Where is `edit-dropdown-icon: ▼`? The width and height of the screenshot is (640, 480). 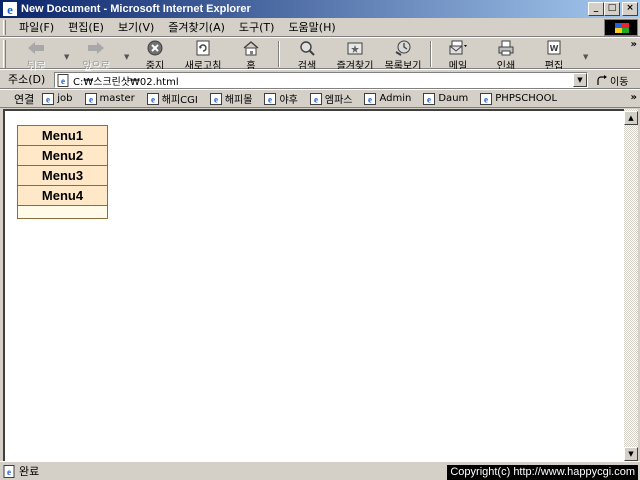
edit-dropdown-icon: ▼ is located at coordinates (585, 57).